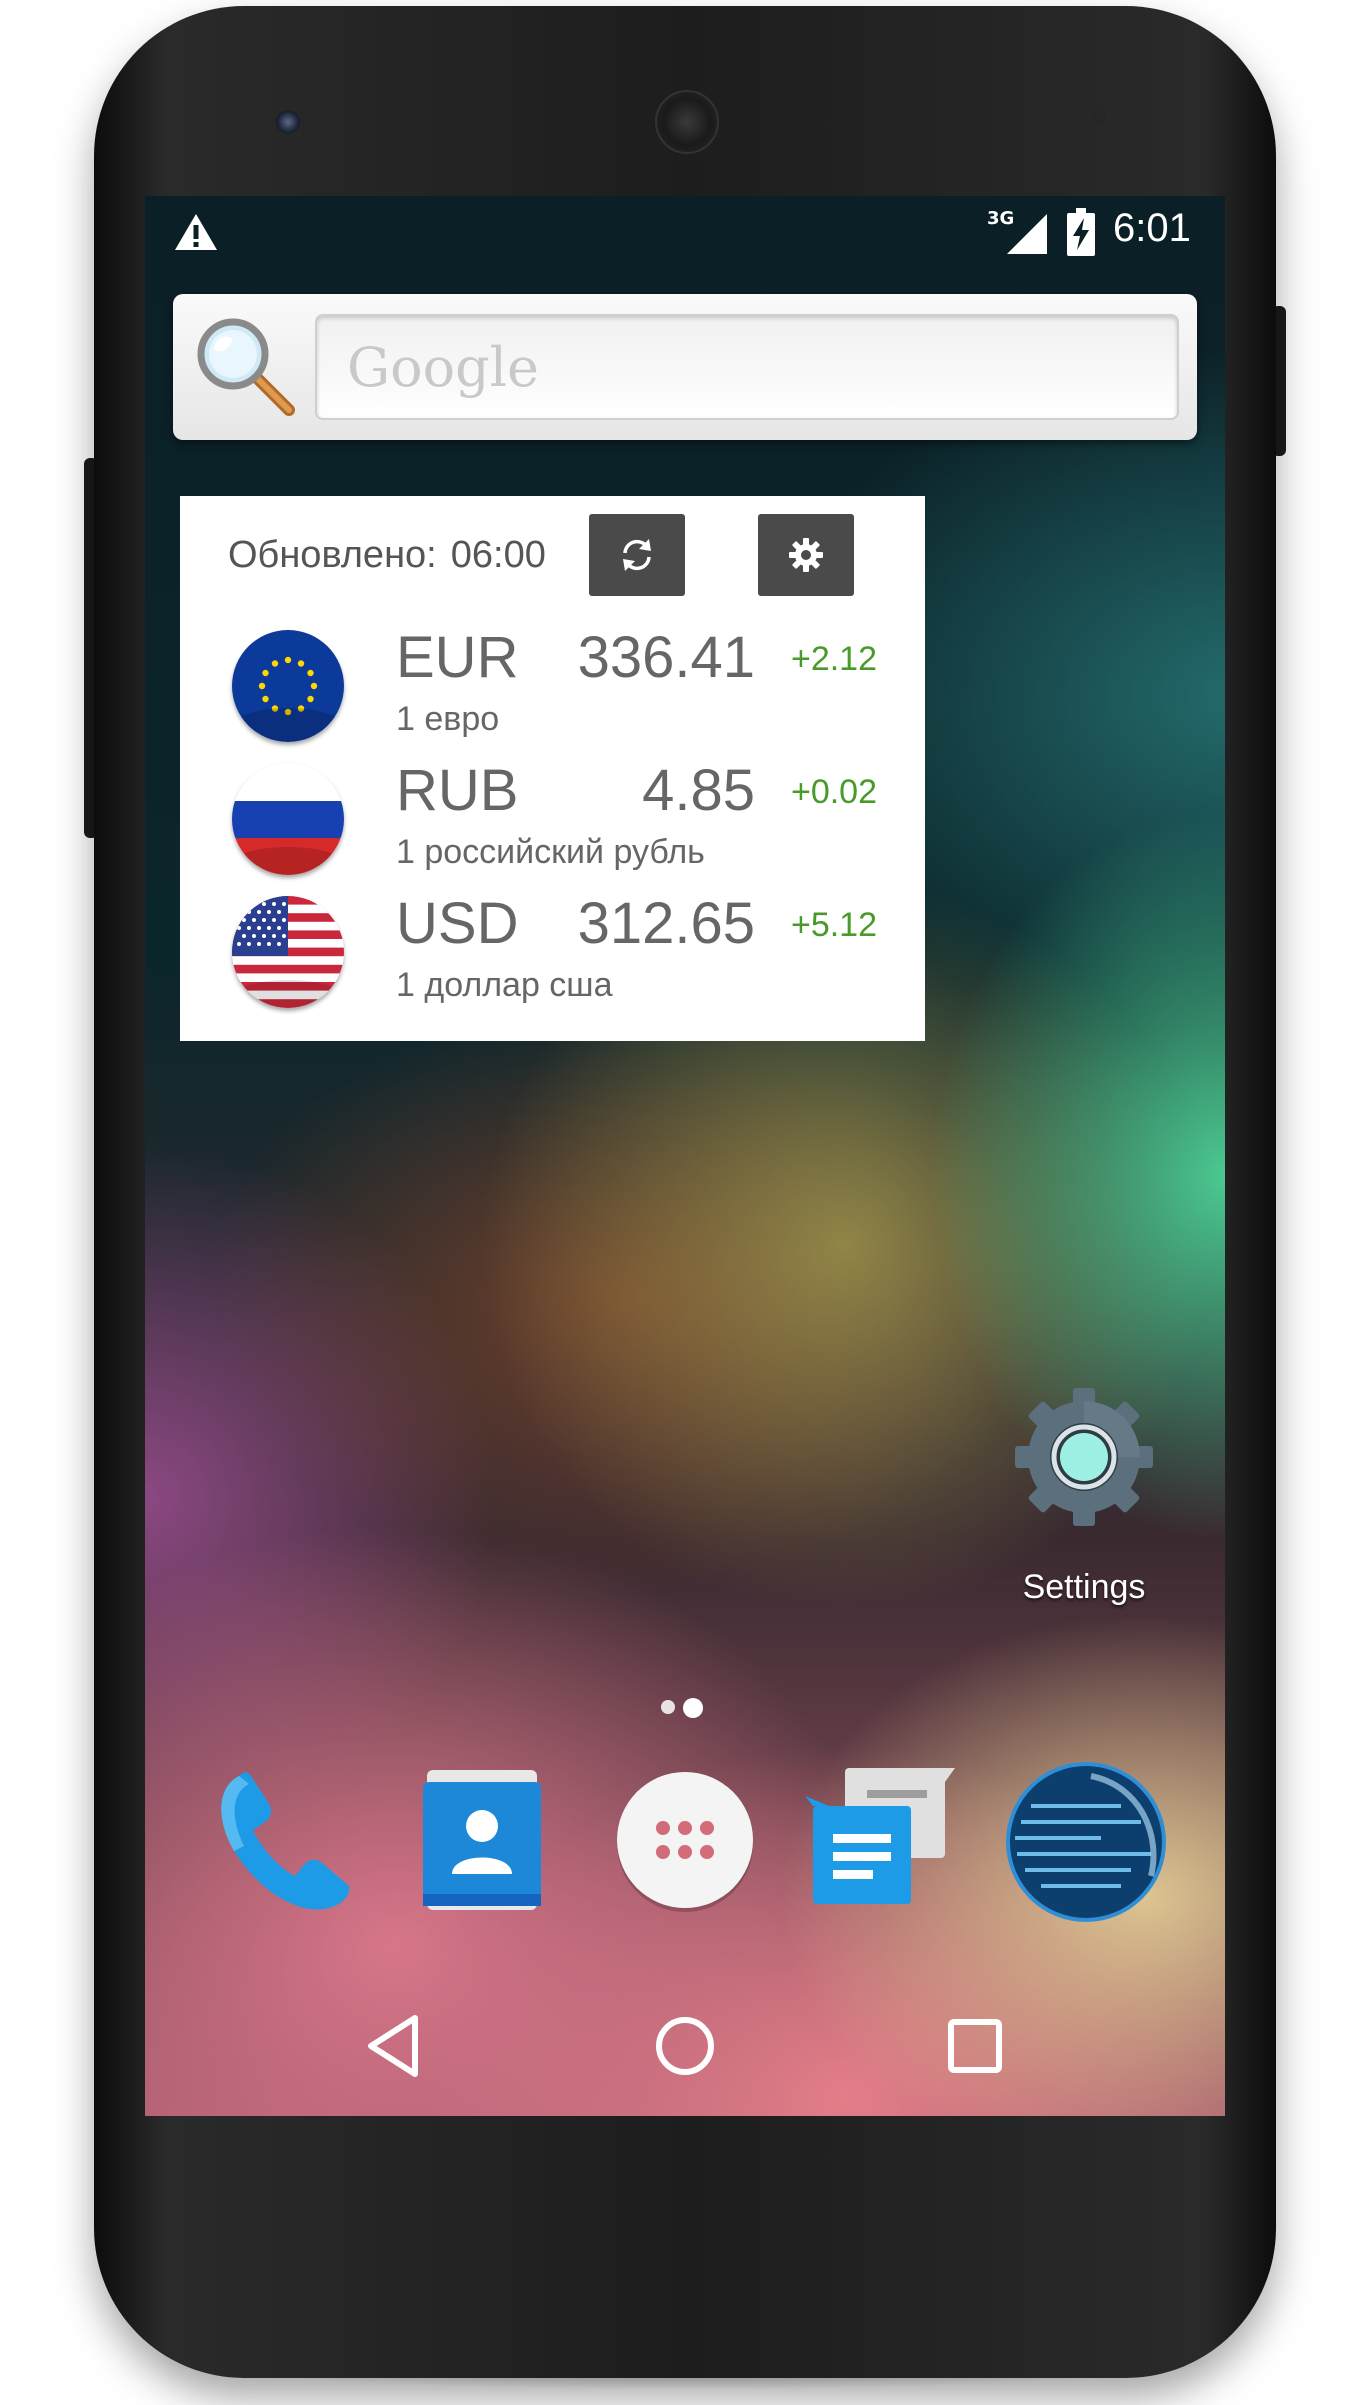 Image resolution: width=1370 pixels, height=2405 pixels. What do you see at coordinates (698, 790) in the screenshot?
I see `currency-rate: 4.85` at bounding box center [698, 790].